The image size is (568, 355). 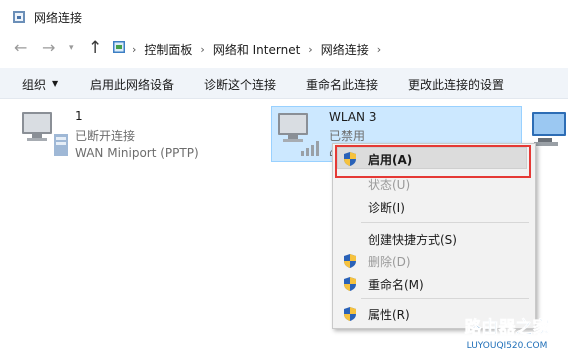 I want to click on adapter-status: 已断开连接, so click(x=105, y=136).